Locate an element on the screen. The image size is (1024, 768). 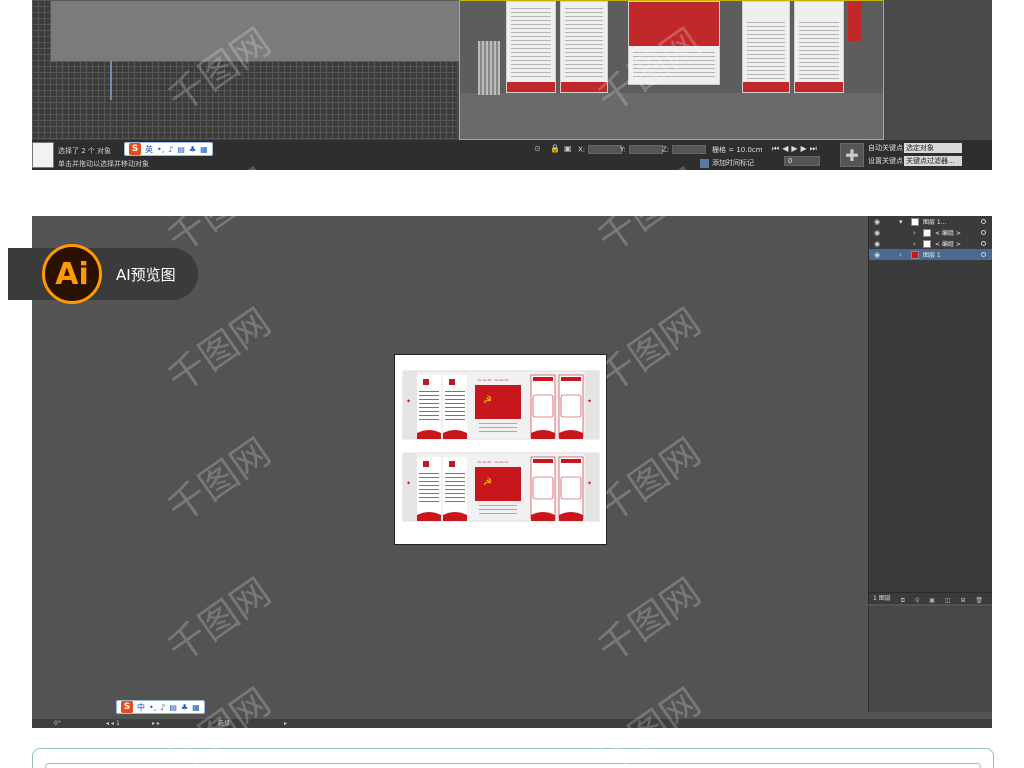
viewport-camera-right is located at coordinates (671, 70).